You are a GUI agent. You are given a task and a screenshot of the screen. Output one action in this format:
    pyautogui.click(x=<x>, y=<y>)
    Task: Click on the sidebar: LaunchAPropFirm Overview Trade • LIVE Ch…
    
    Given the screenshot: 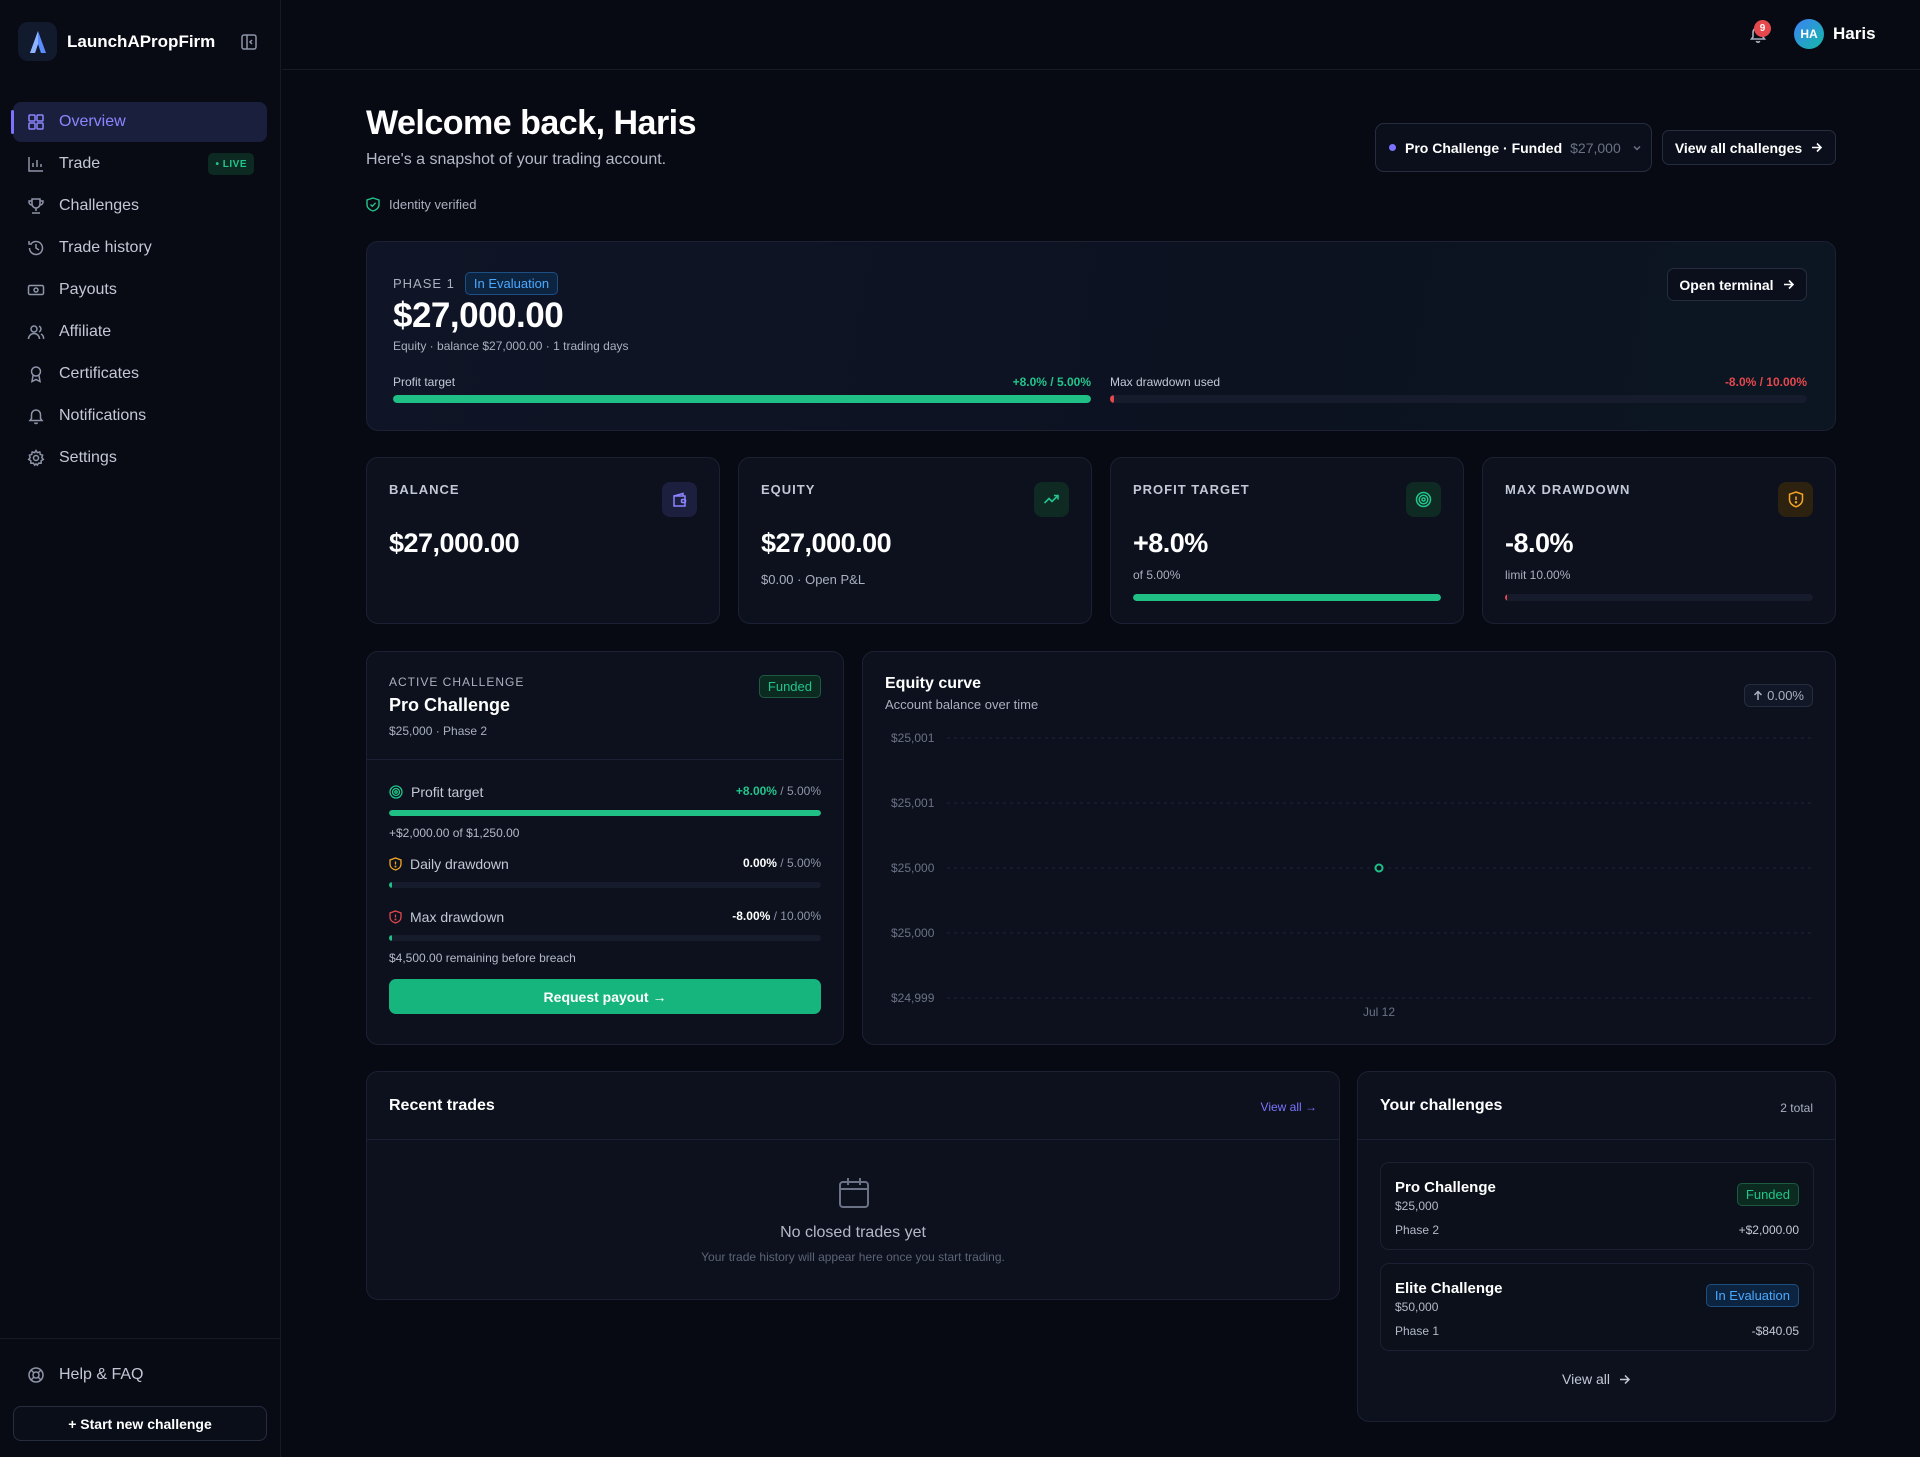 What is the action you would take?
    pyautogui.click(x=140, y=728)
    